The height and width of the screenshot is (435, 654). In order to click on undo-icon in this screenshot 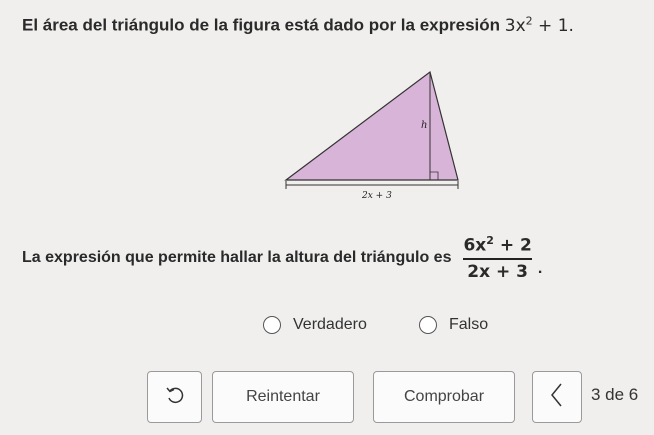, I will do `click(175, 397)`.